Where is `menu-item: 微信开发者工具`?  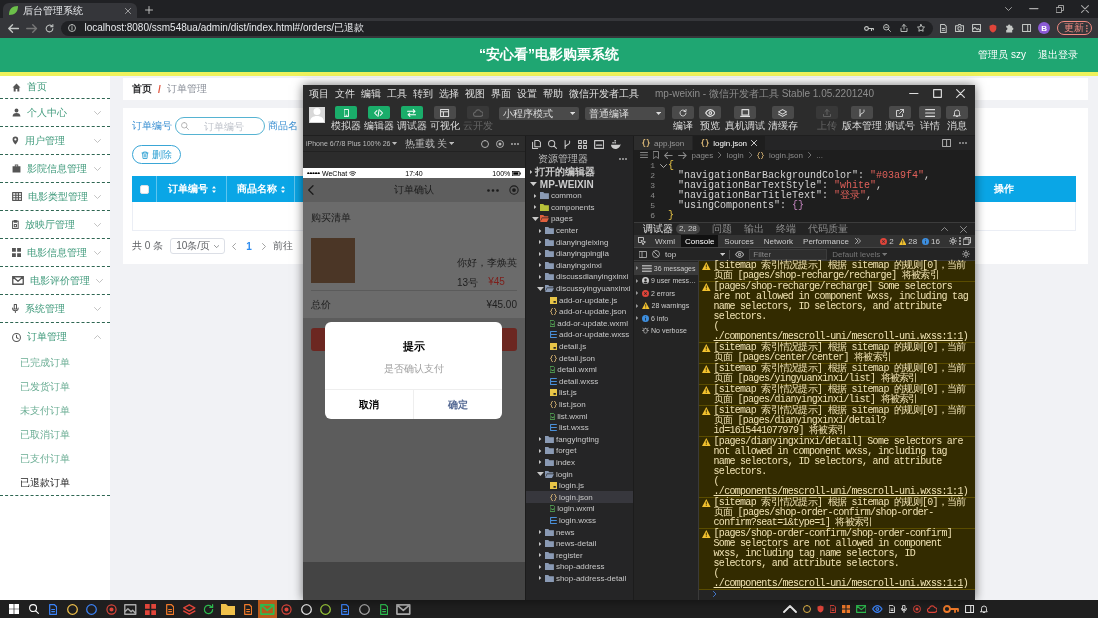
menu-item: 微信开发者工具 is located at coordinates (604, 93).